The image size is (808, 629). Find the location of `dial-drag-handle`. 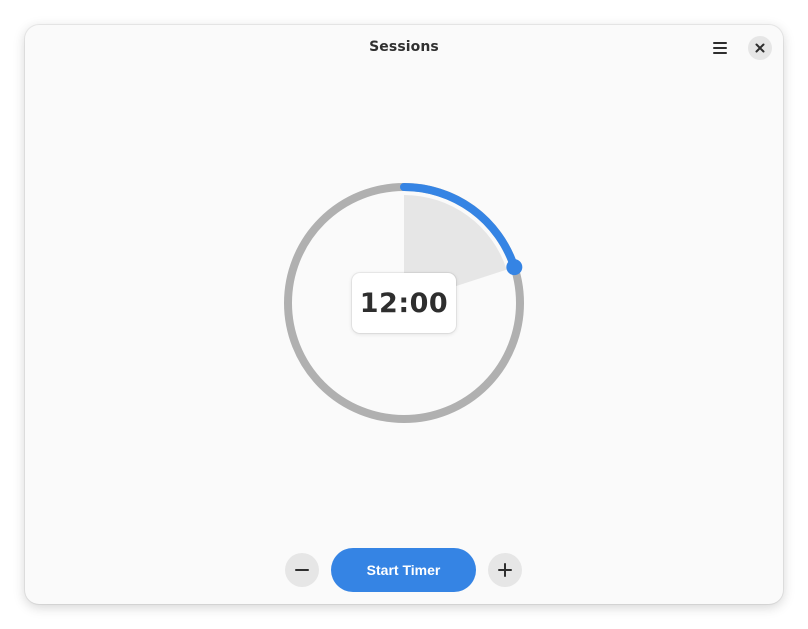

dial-drag-handle is located at coordinates (514, 267).